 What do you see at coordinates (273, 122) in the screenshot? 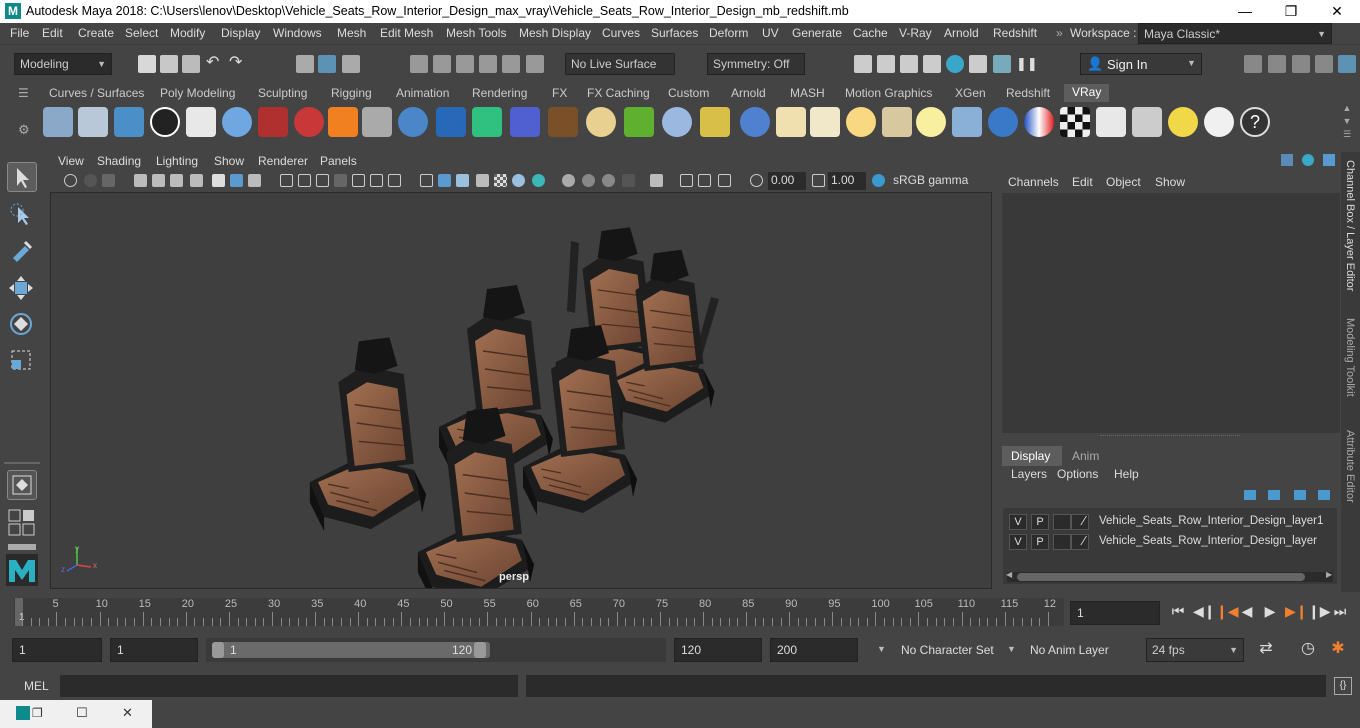
I see `vray-camera-icon` at bounding box center [273, 122].